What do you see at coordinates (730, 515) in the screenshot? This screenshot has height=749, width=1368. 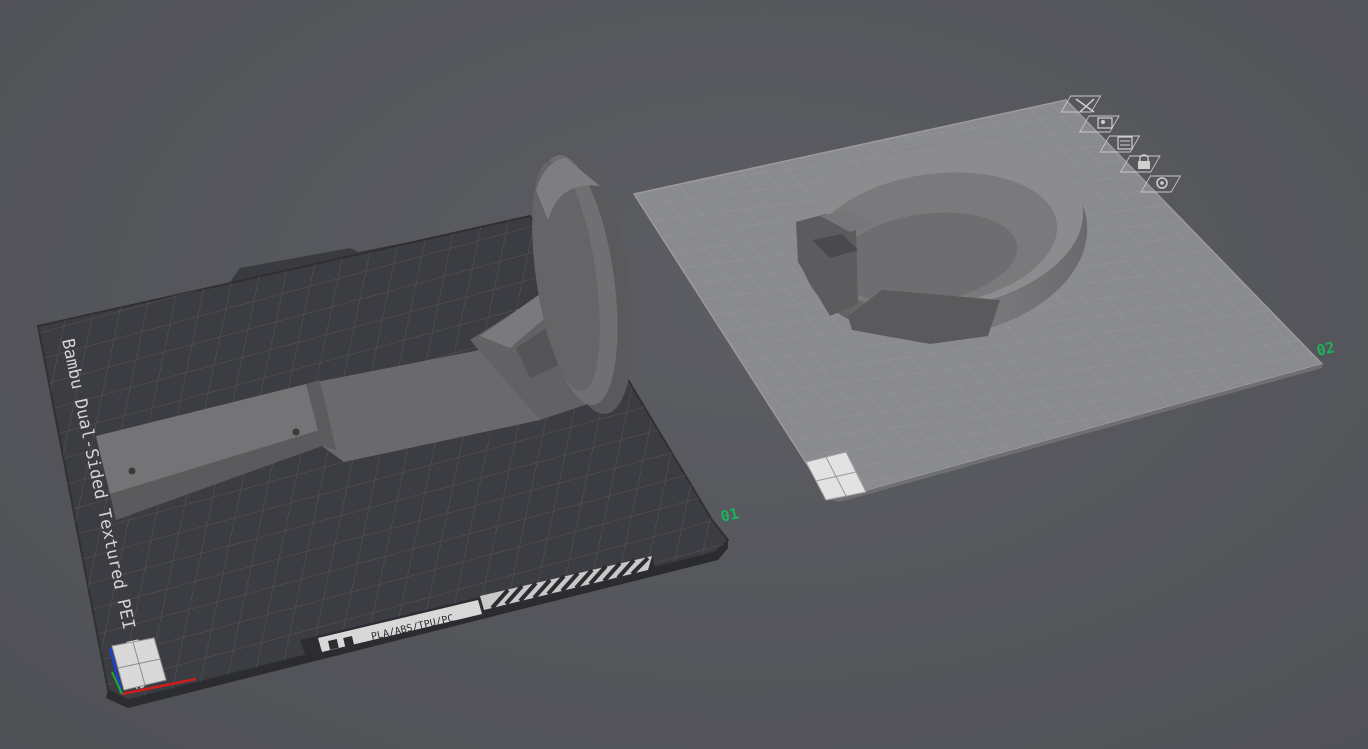 I see `plate-01-number: 01` at bounding box center [730, 515].